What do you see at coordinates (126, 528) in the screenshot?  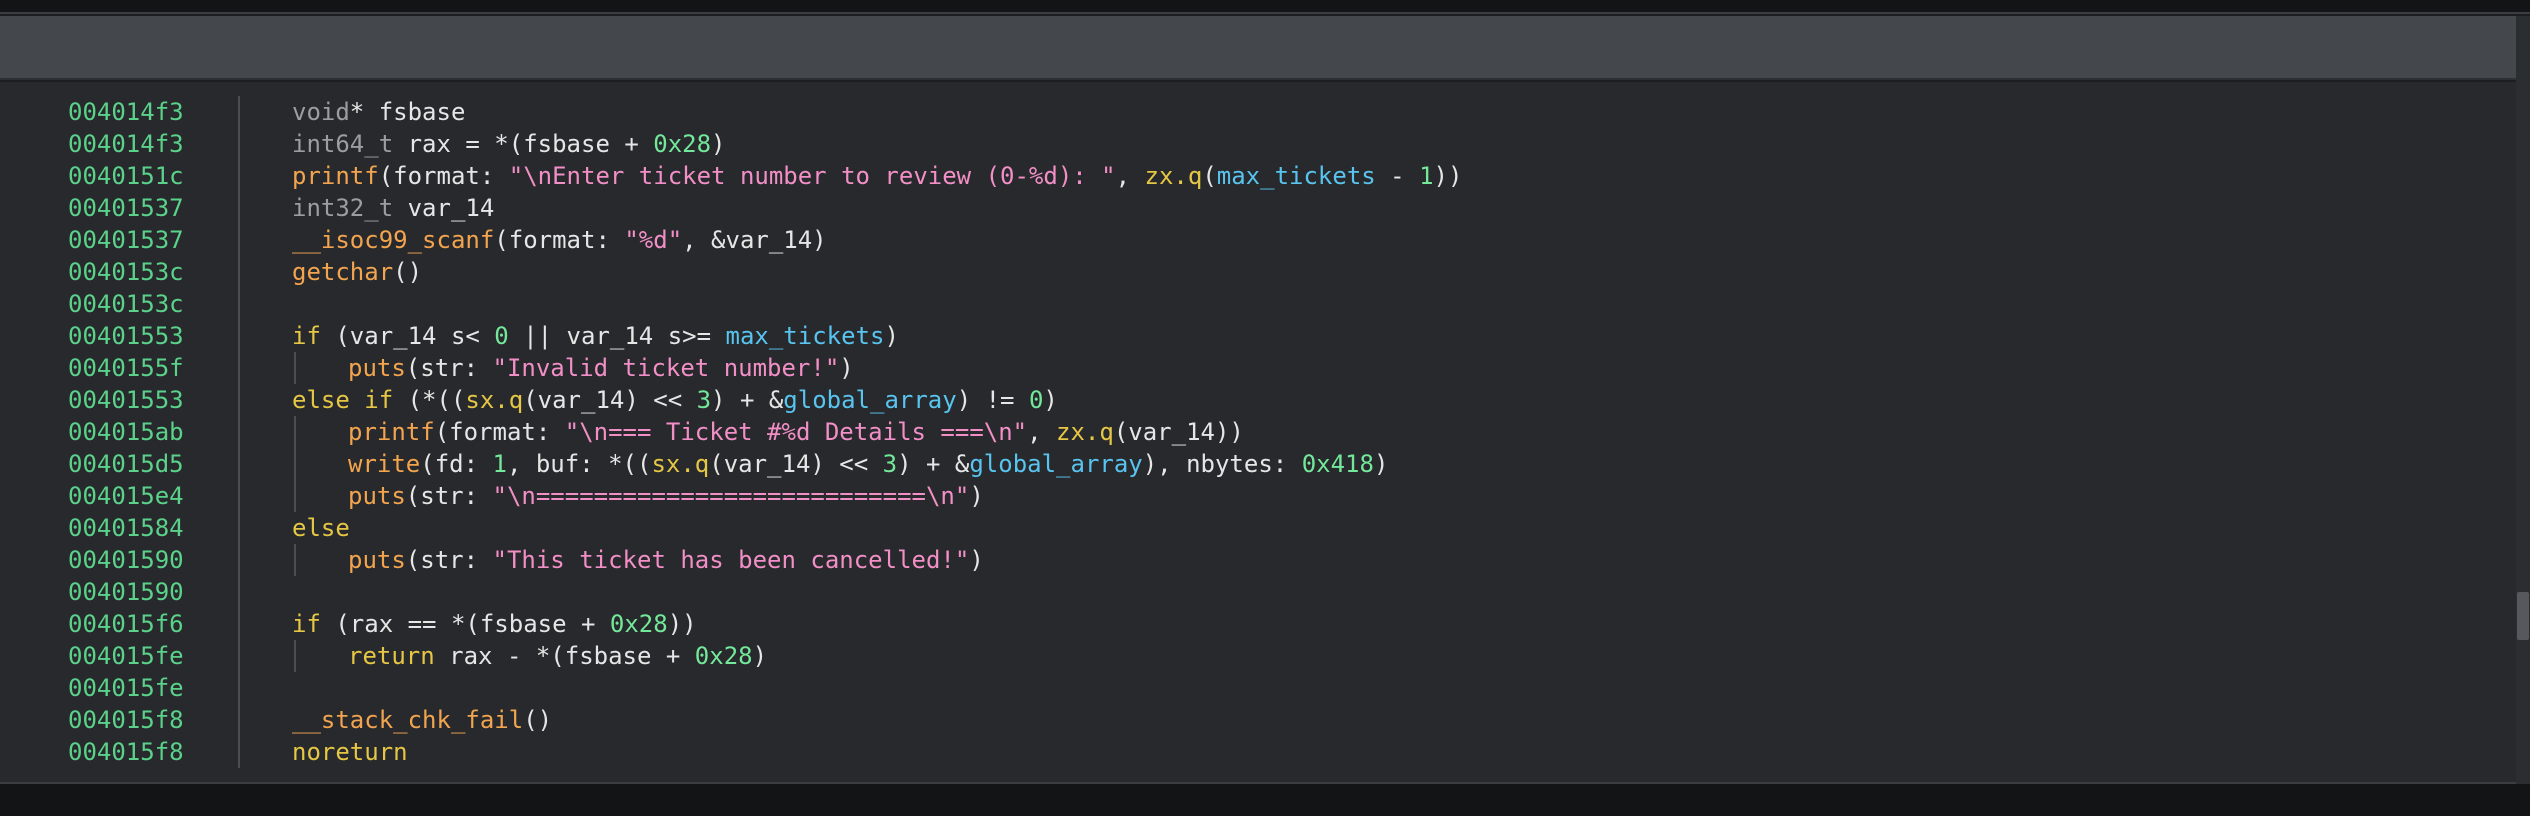 I see `line-address: 00401584` at bounding box center [126, 528].